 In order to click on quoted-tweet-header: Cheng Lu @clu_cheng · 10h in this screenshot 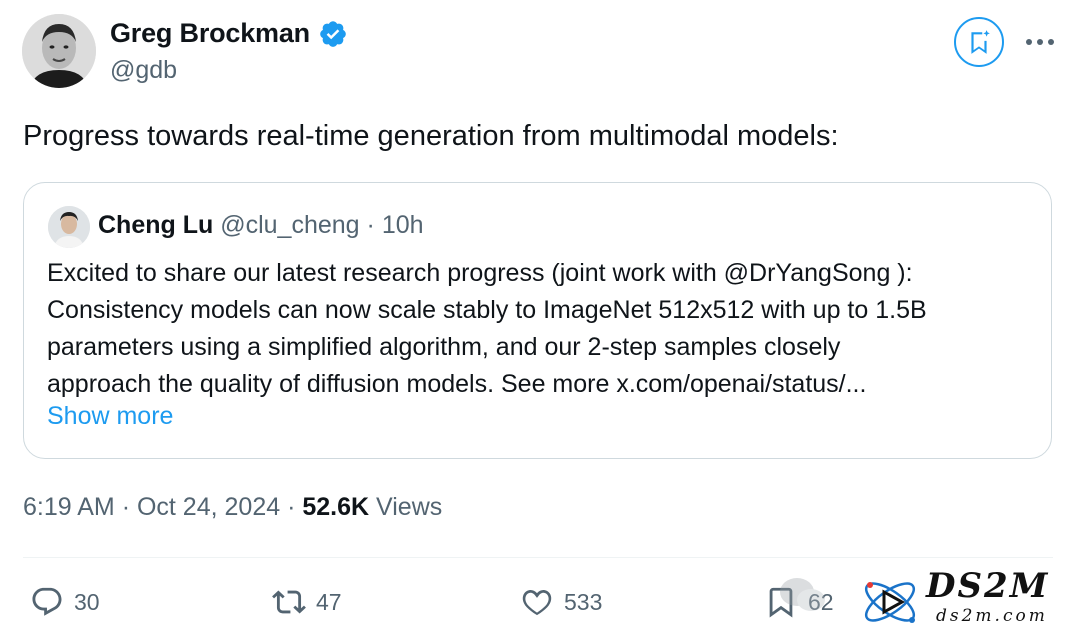, I will do `click(261, 225)`.